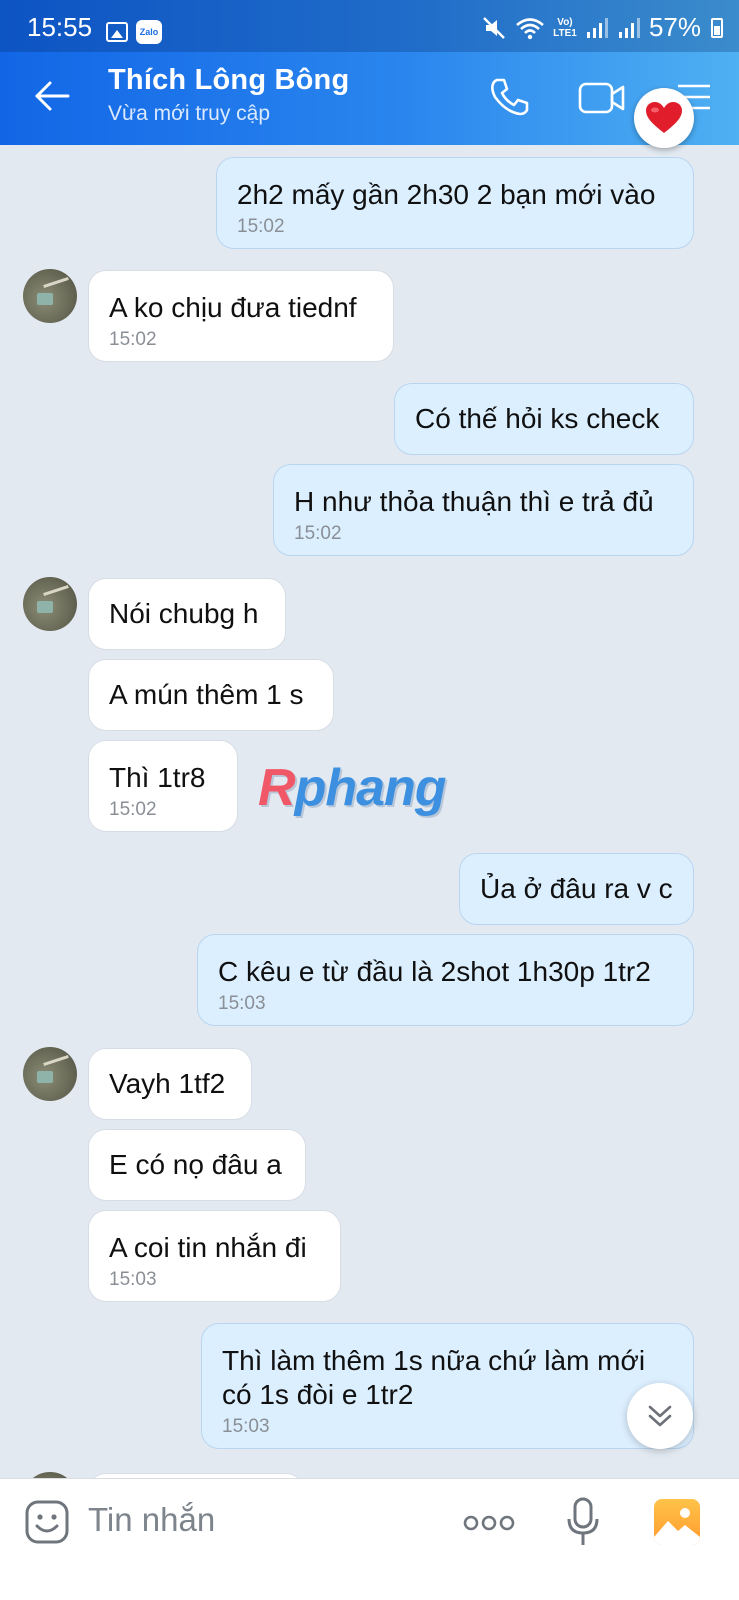  What do you see at coordinates (474, 501) in the screenshot?
I see `message-text: H như thỏa thuận thì e trả đủ` at bounding box center [474, 501].